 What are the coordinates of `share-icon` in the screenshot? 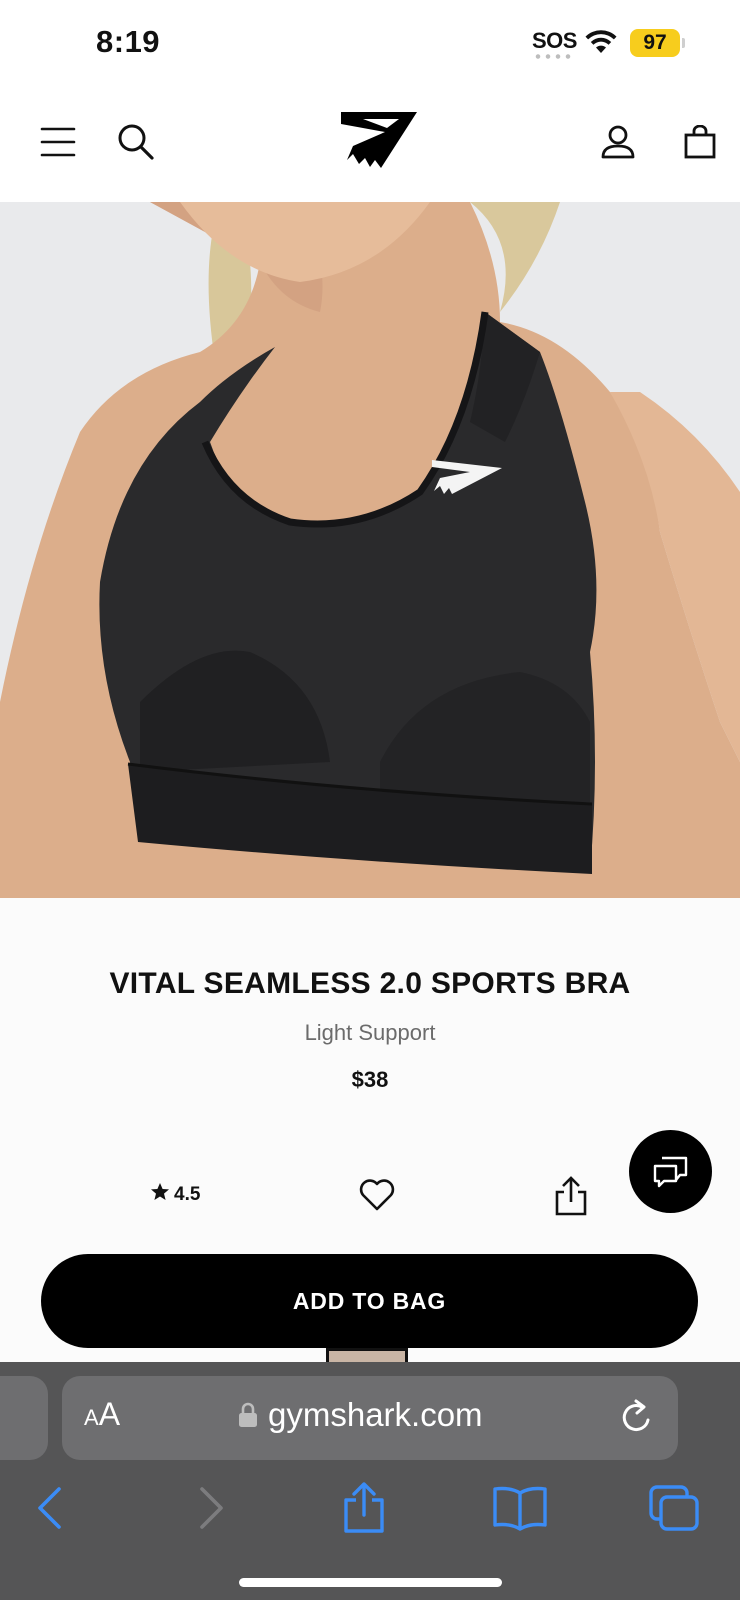 It's located at (571, 1196).